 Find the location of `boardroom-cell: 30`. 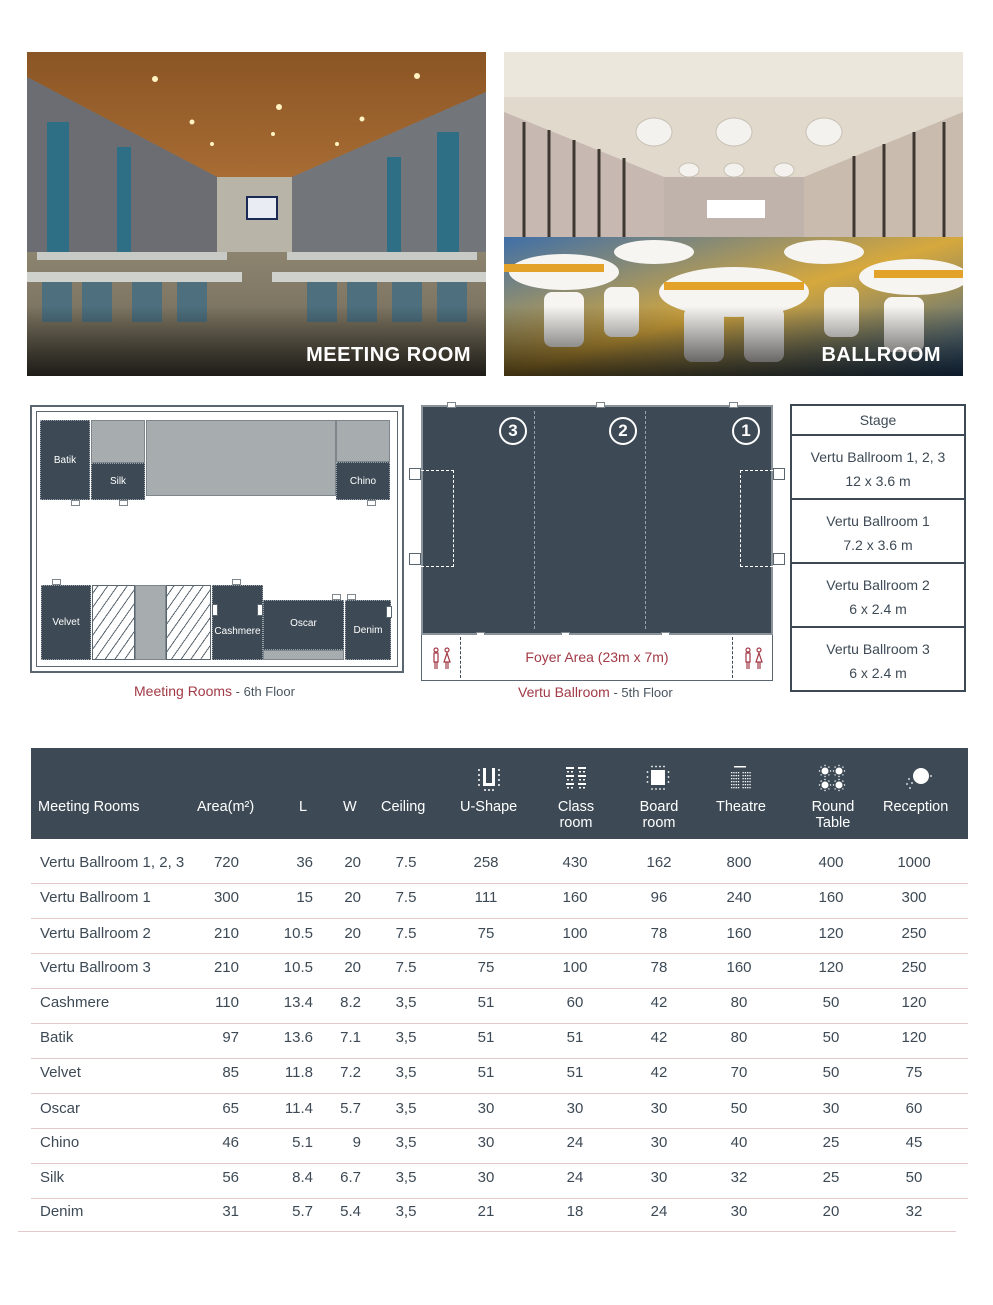

boardroom-cell: 30 is located at coordinates (659, 1142).